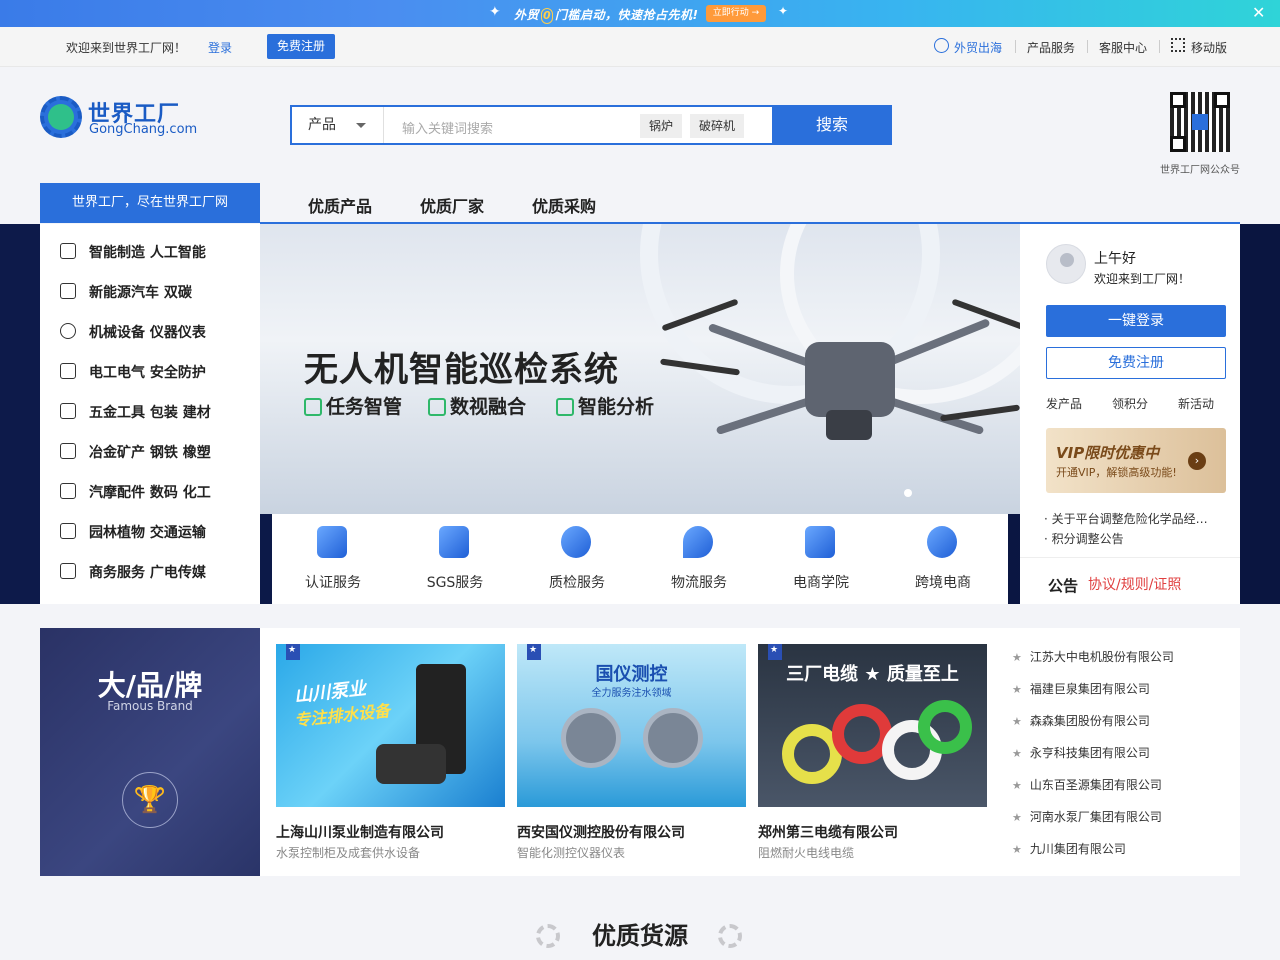  Describe the element at coordinates (1069, 848) in the screenshot. I see `brand-list-item: ★ 九川集团有限公司` at that location.